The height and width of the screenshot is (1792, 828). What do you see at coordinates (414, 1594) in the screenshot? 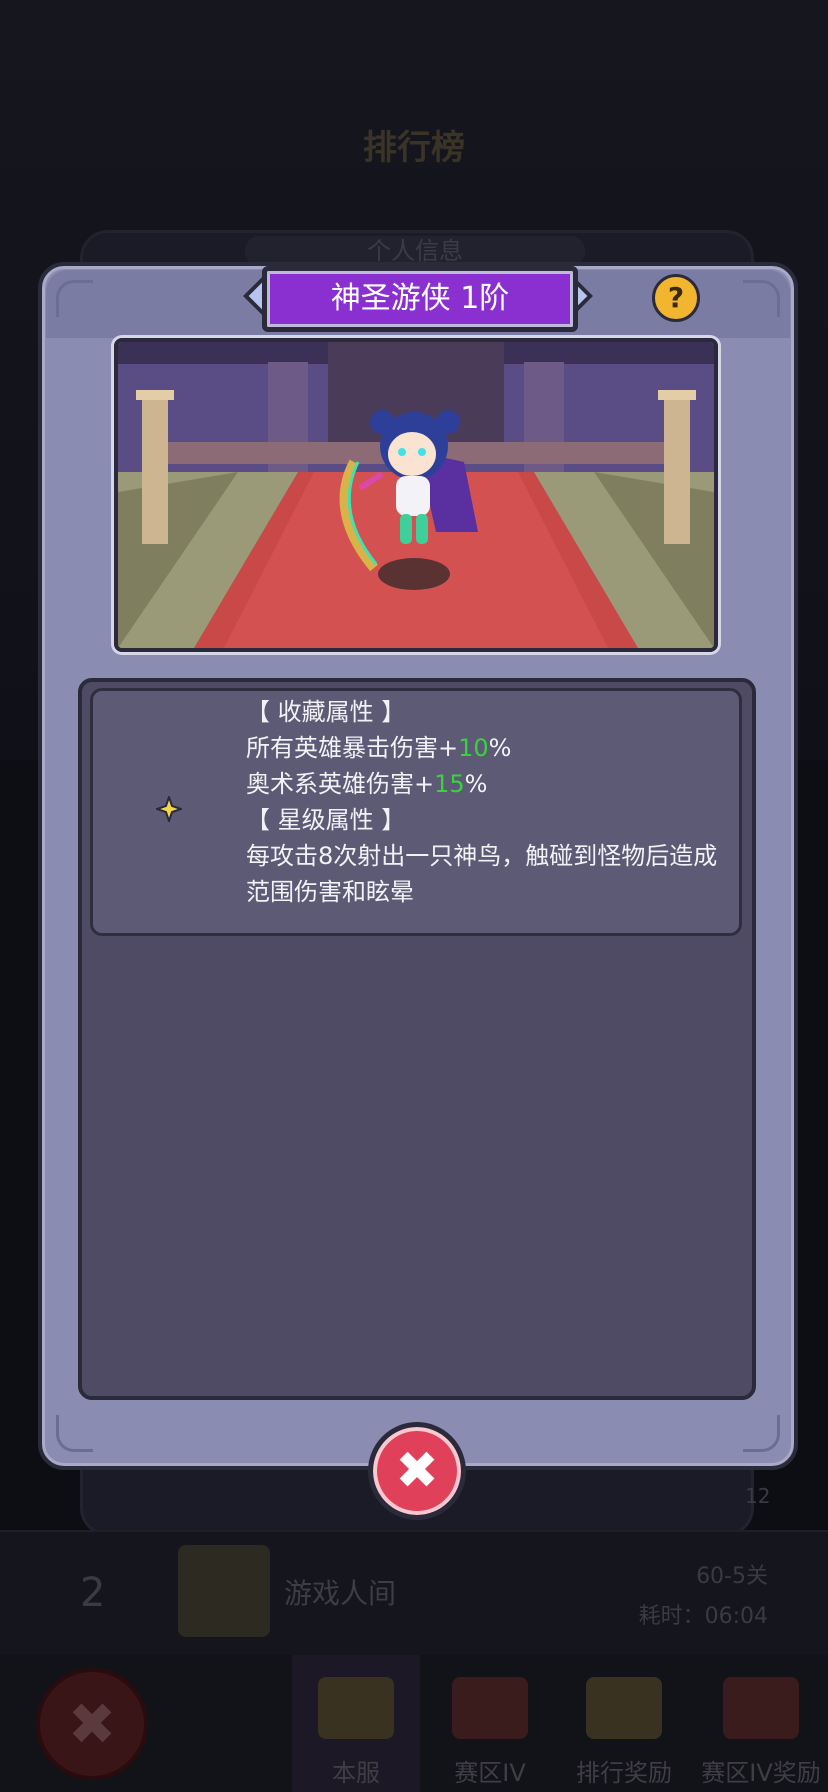
I see `rank-row` at bounding box center [414, 1594].